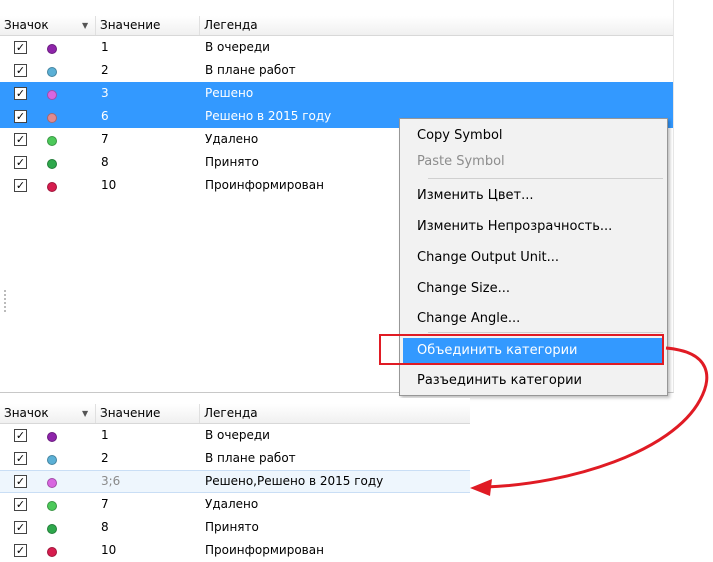 This screenshot has width=713, height=562. Describe the element at coordinates (105, 116) in the screenshot. I see `row-value: 6` at that location.